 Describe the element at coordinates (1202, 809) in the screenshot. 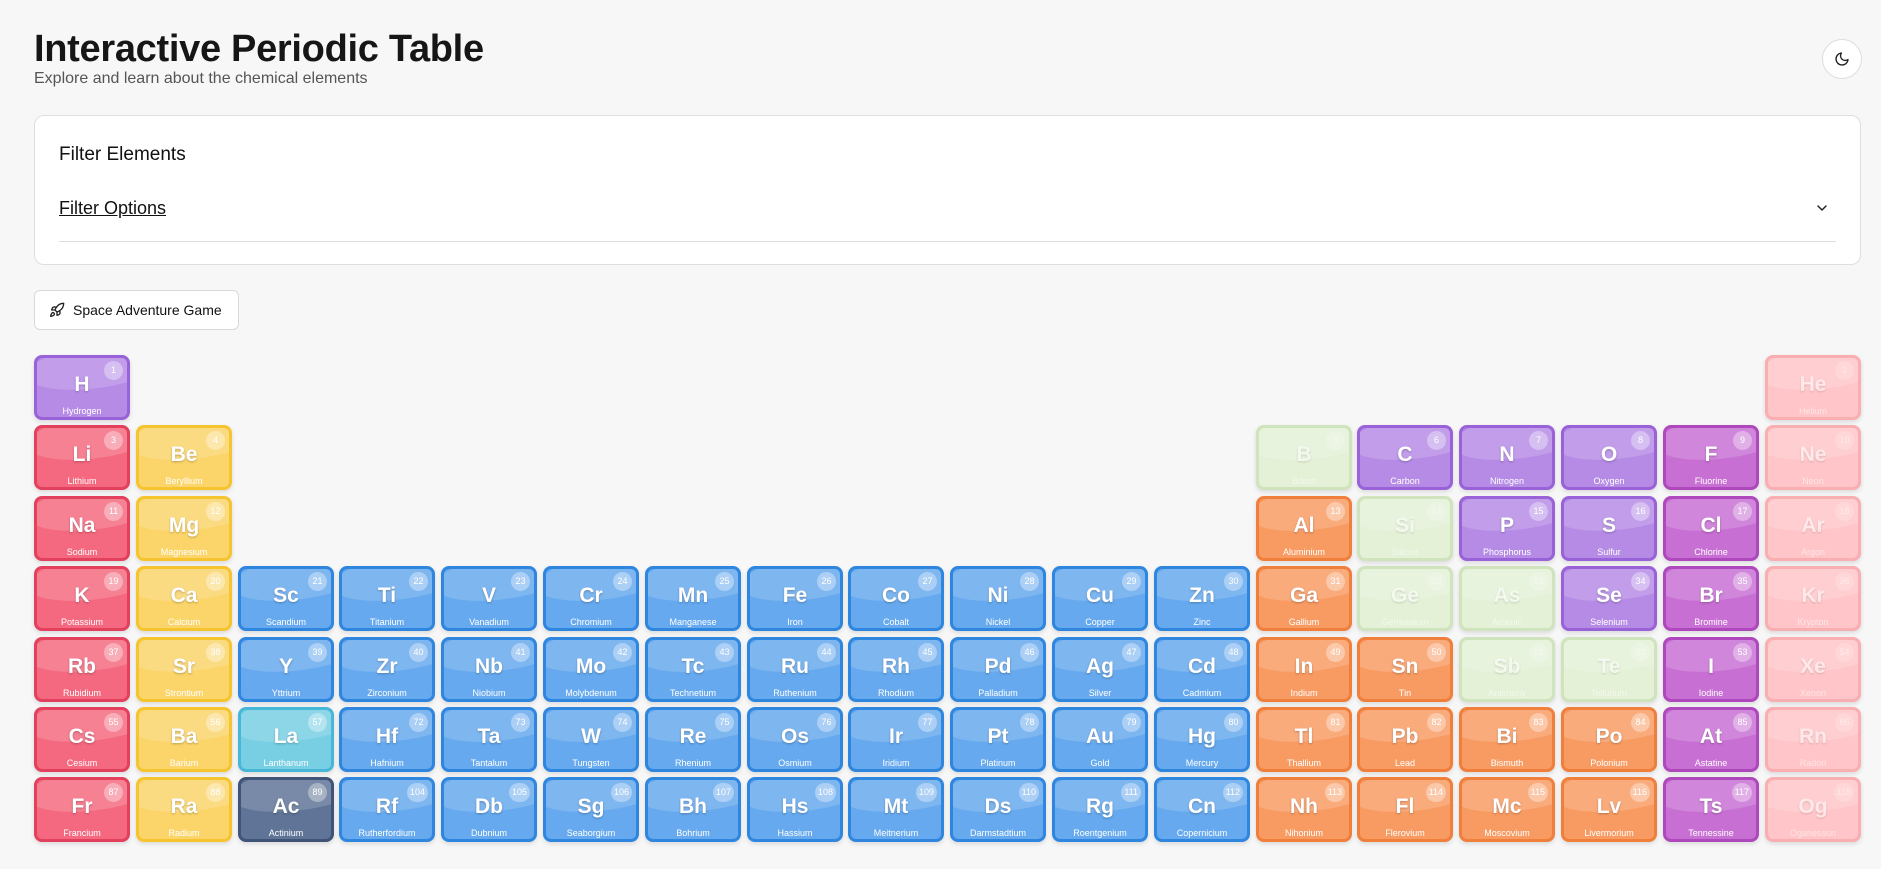

I see `element-tile-copernicium: 112 Cn Copernicium` at that location.